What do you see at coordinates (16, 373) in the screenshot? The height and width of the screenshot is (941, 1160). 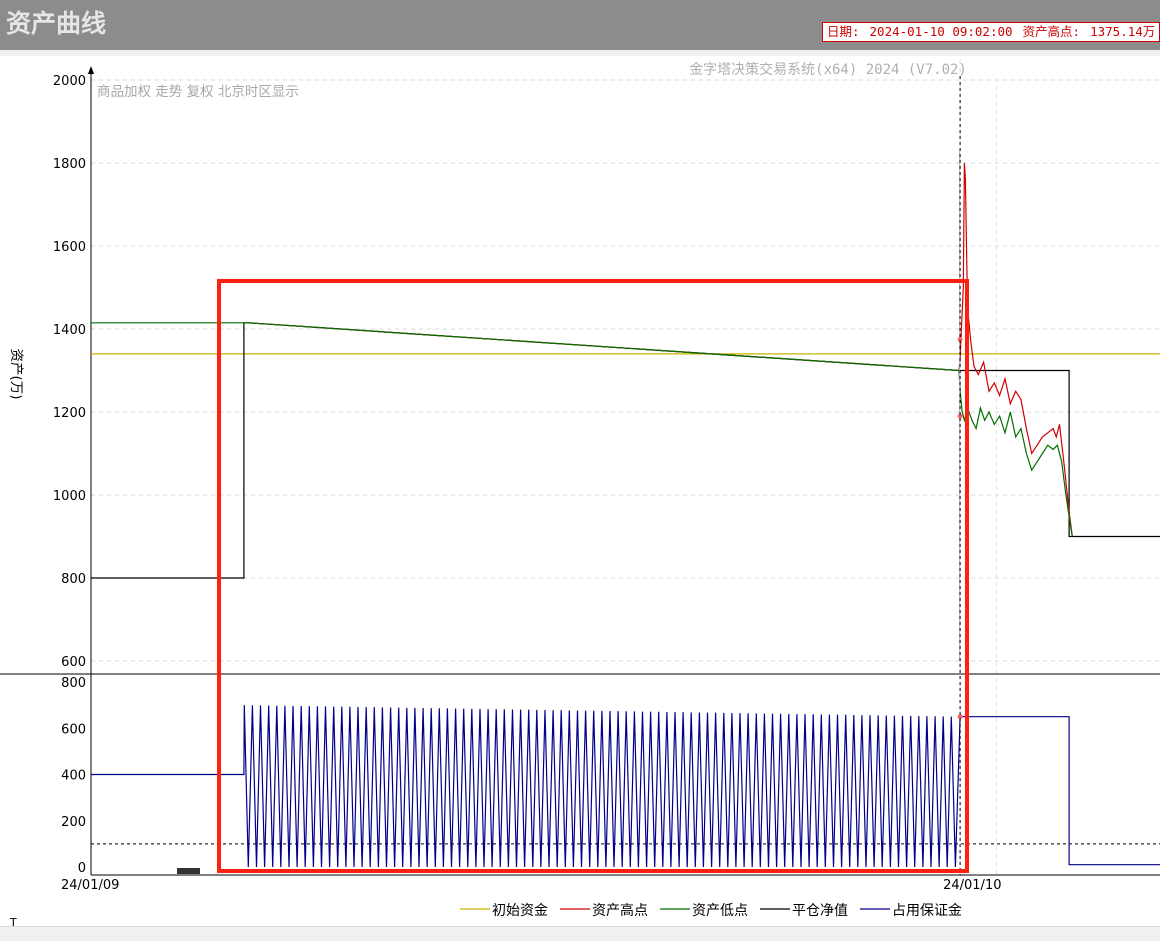 I see `y-axis-label: 资产(万)` at bounding box center [16, 373].